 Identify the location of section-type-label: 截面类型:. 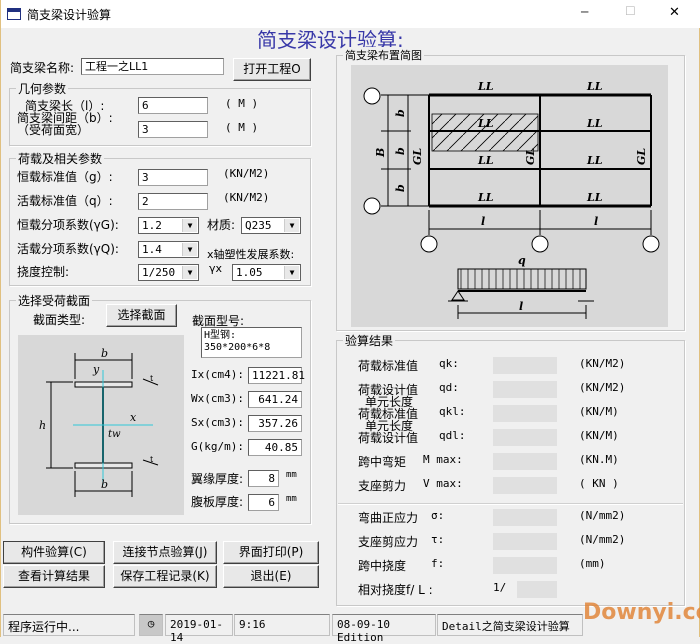
(59, 320).